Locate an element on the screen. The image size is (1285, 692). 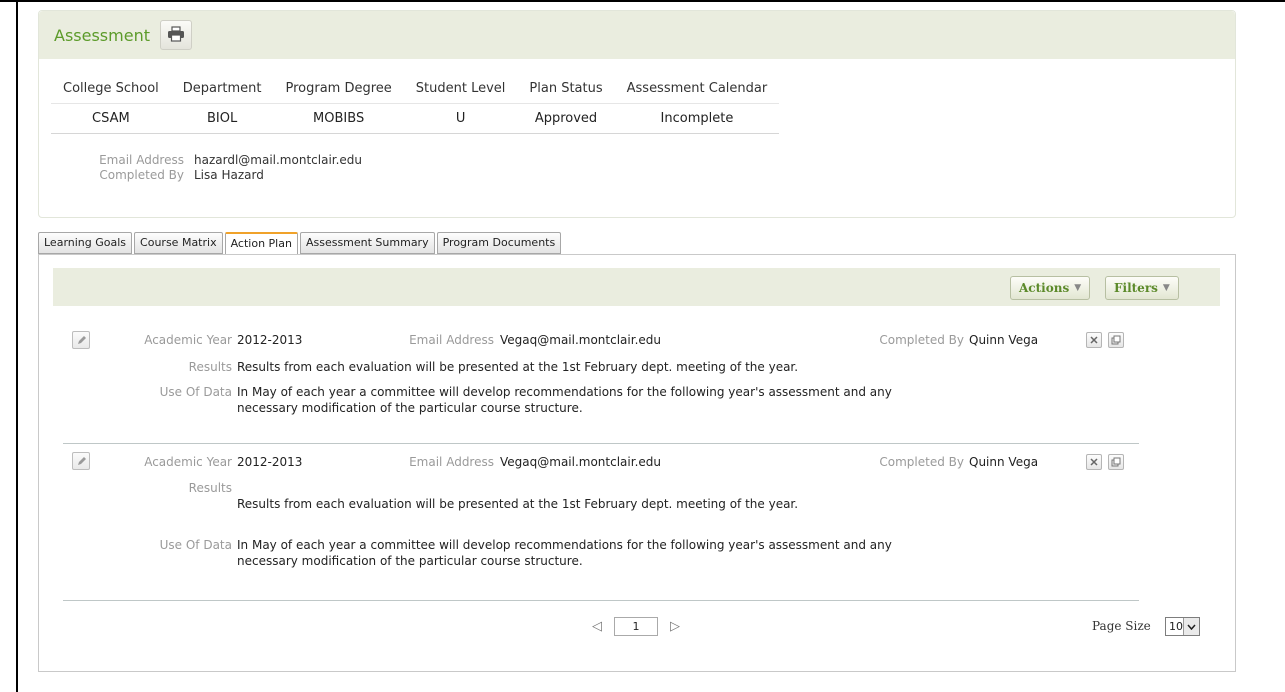
value-assessment-calendar: Incomplete is located at coordinates (697, 118).